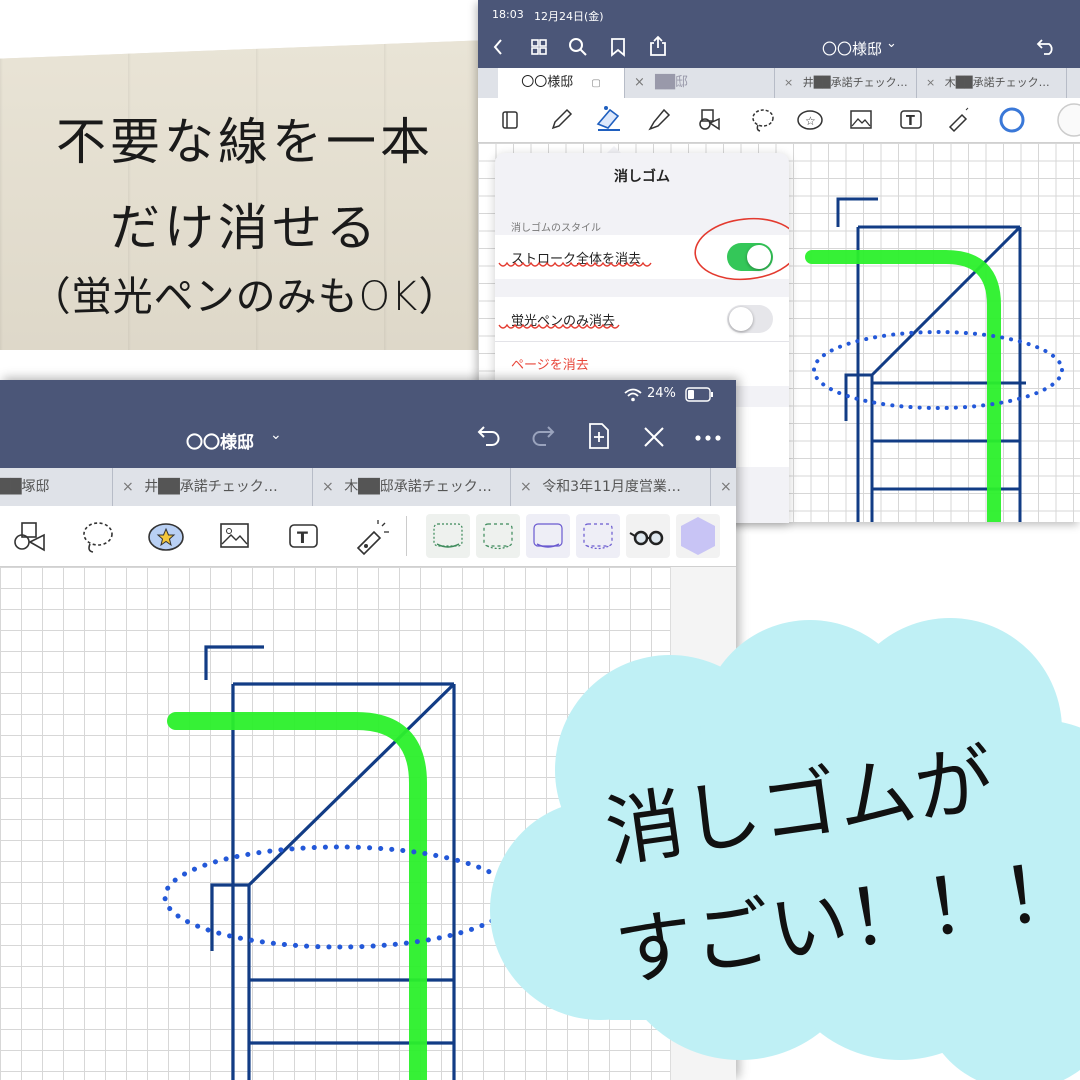  I want to click on eraser-icon, so click(608, 119).